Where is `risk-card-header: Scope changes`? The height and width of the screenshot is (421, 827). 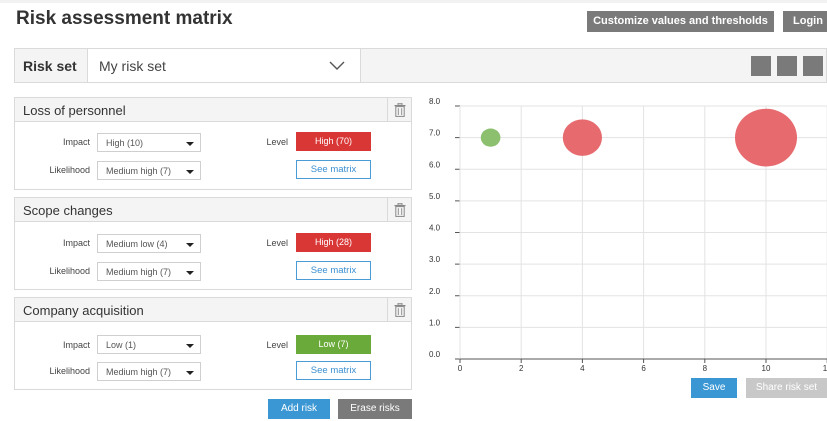 risk-card-header: Scope changes is located at coordinates (213, 210).